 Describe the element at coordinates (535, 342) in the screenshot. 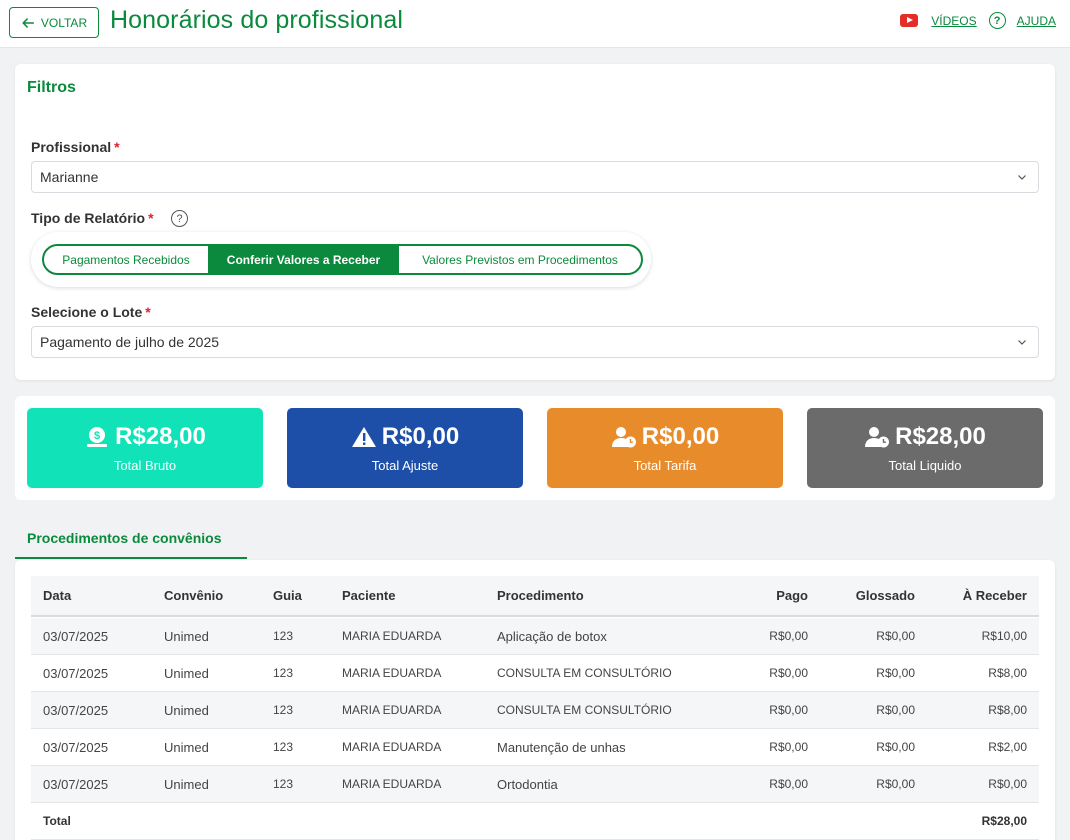

I see `lote-select: Pagamento de julho de 2025` at that location.